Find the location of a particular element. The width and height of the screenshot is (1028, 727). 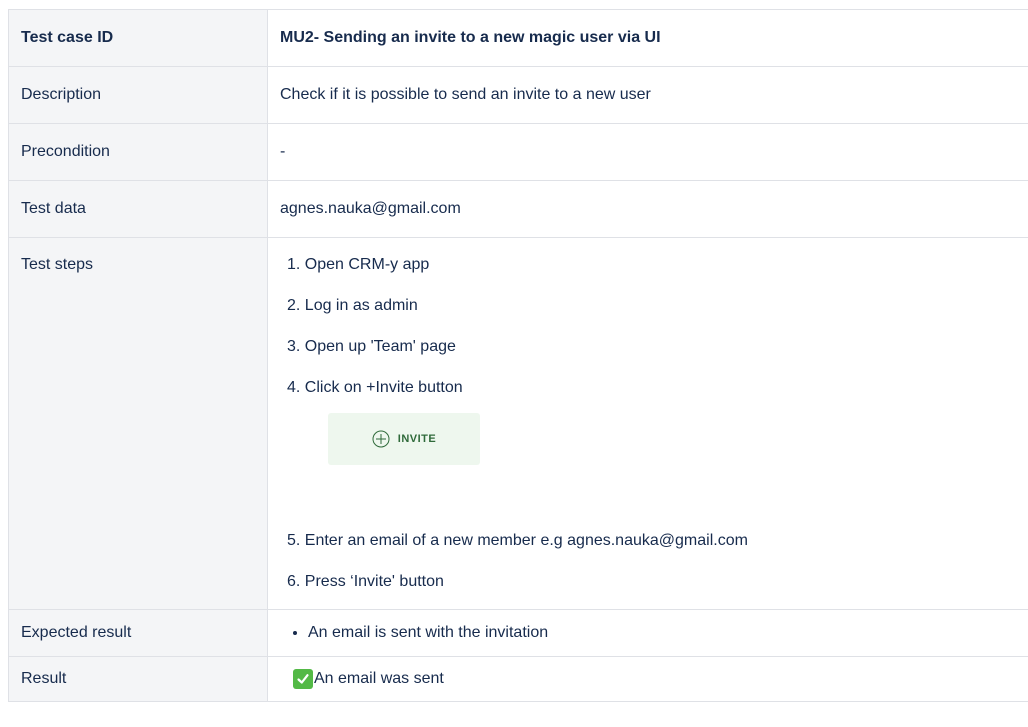

invite-button-illustration: INVITE is located at coordinates (657, 461).